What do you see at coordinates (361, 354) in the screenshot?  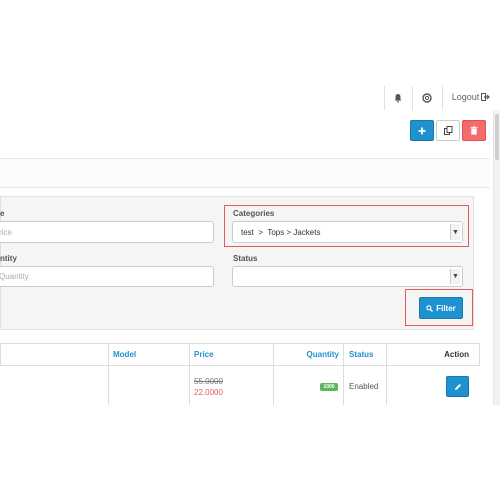 I see `column-header-status: Status` at bounding box center [361, 354].